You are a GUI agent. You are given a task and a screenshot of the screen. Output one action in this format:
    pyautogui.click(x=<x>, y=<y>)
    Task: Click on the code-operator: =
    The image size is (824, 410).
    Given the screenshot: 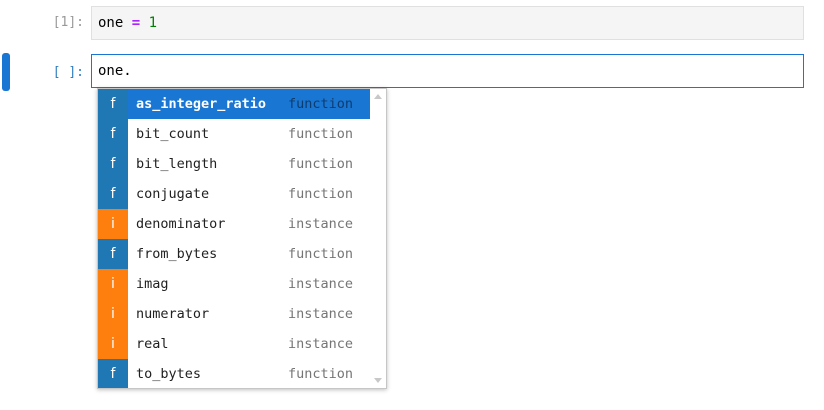 What is the action you would take?
    pyautogui.click(x=136, y=23)
    